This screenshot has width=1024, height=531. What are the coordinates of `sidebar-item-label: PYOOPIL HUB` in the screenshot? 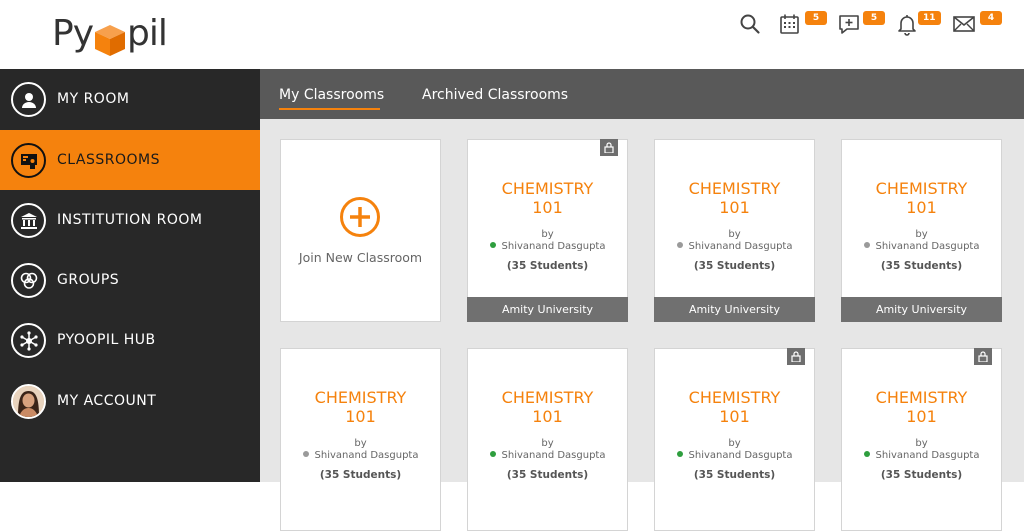 It's located at (106, 340).